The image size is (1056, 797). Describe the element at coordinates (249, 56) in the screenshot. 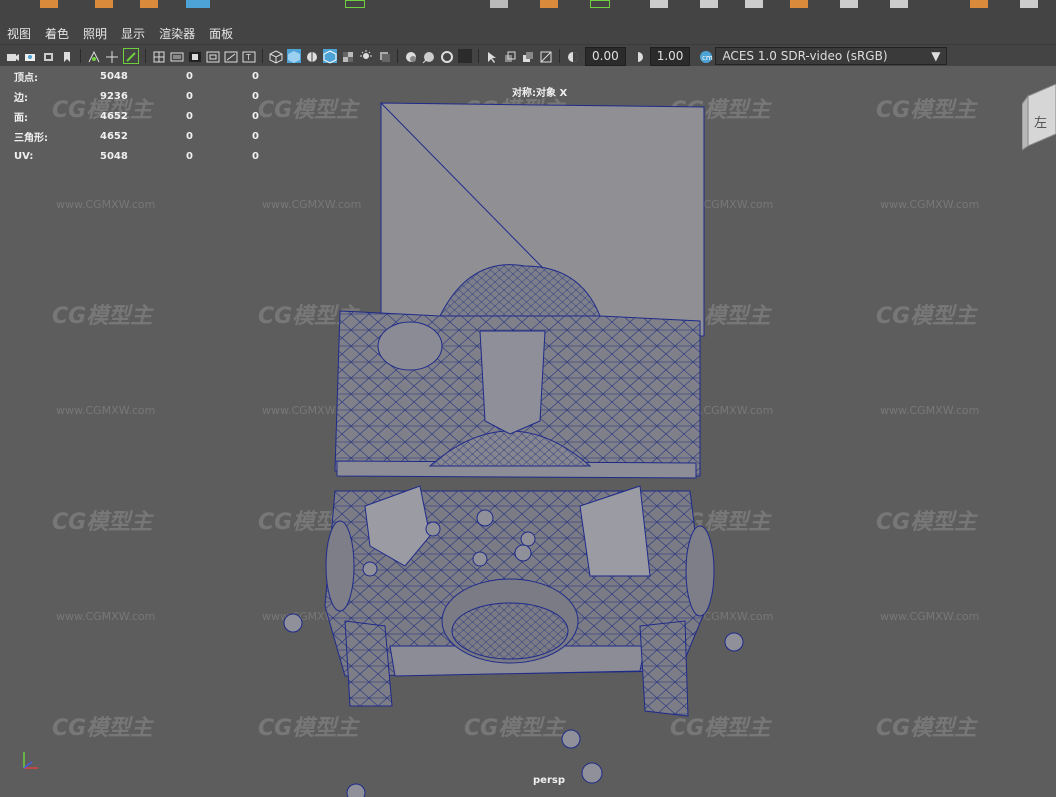

I see `safe-action-icon: T` at that location.